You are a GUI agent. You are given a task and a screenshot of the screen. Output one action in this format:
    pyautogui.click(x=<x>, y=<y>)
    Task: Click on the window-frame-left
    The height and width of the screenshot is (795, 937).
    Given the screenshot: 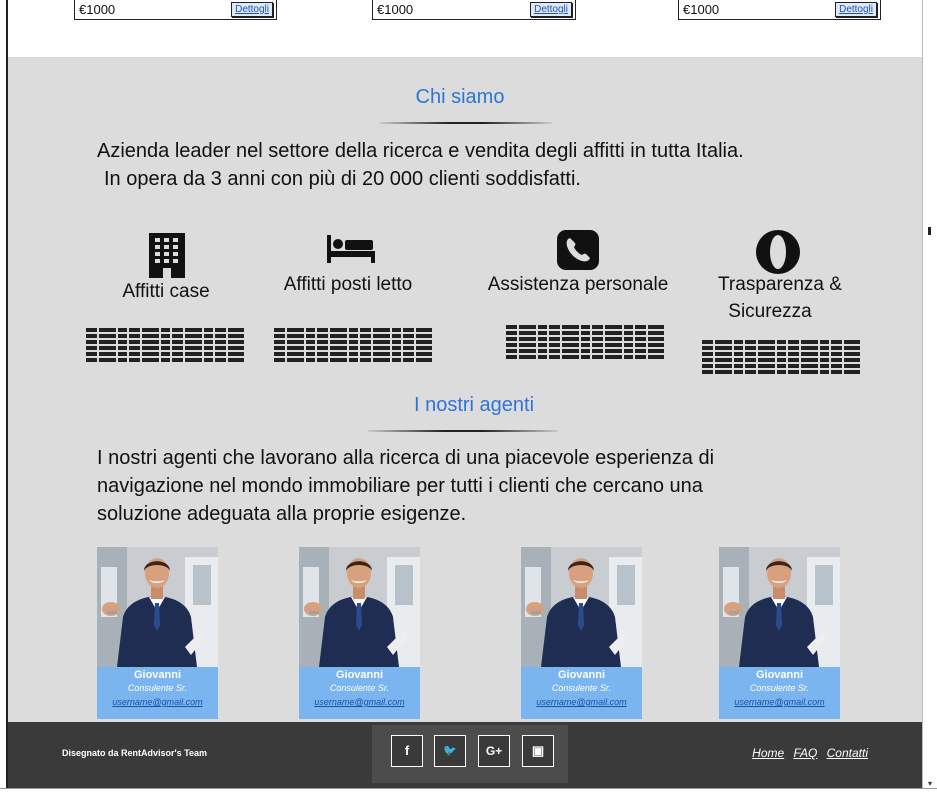 What is the action you would take?
    pyautogui.click(x=4, y=395)
    